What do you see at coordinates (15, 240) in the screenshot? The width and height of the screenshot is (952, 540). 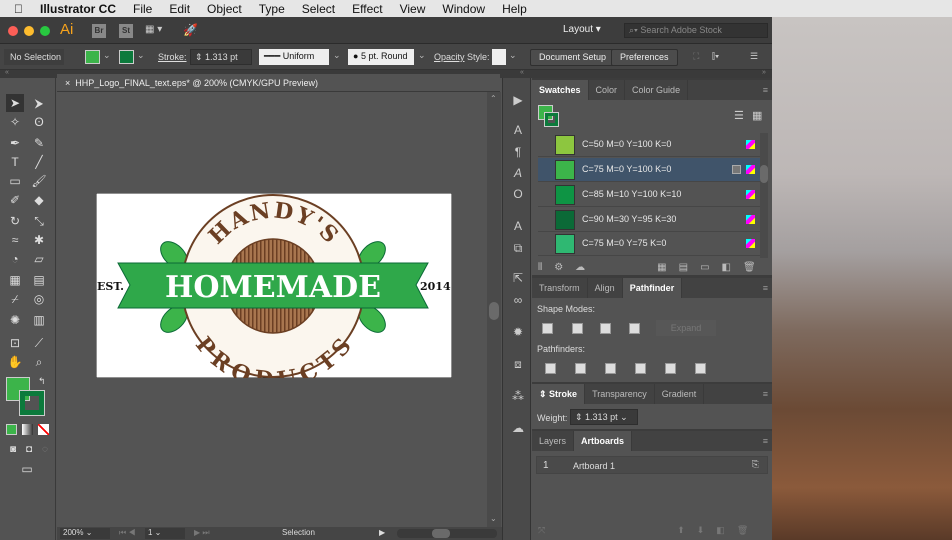 I see `width-tool-icon: ≈` at bounding box center [15, 240].